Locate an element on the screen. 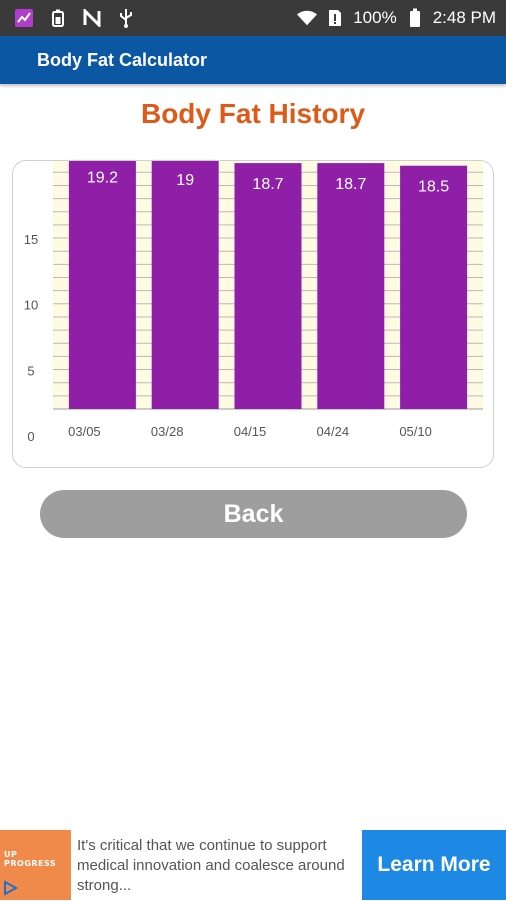  clock: 2:48 PM is located at coordinates (464, 17).